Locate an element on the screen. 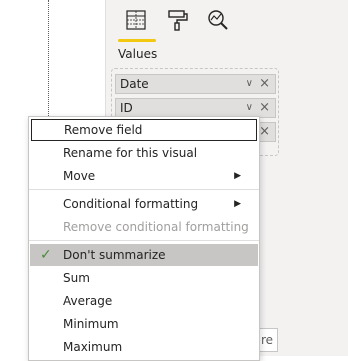 This screenshot has width=348, height=361. field-pill-date: Date ∨ × is located at coordinates (195, 84).